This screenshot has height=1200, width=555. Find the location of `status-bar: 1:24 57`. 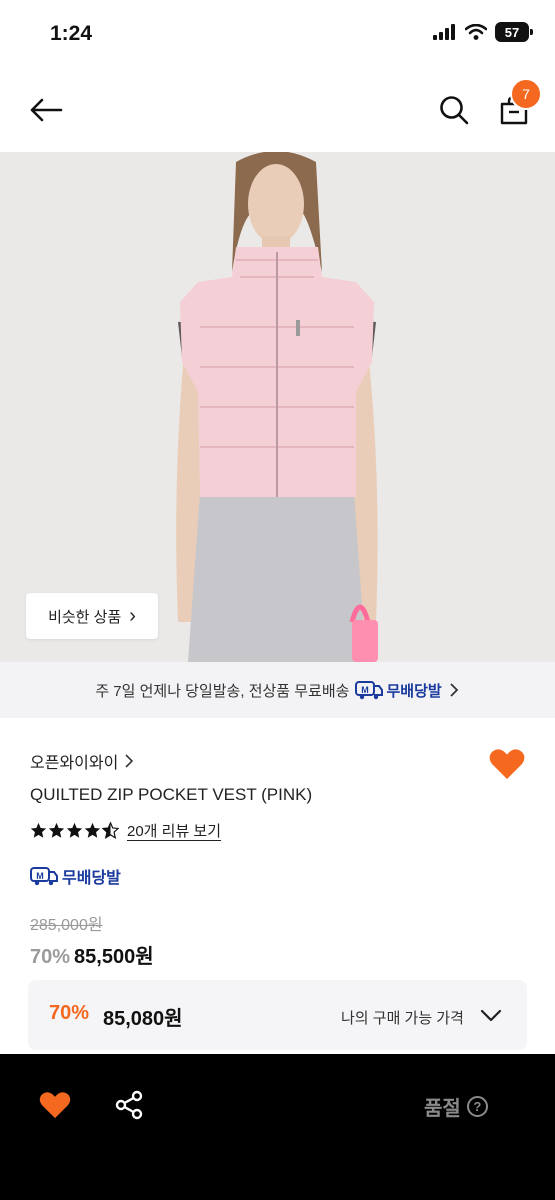

status-bar: 1:24 57 is located at coordinates (277, 35).